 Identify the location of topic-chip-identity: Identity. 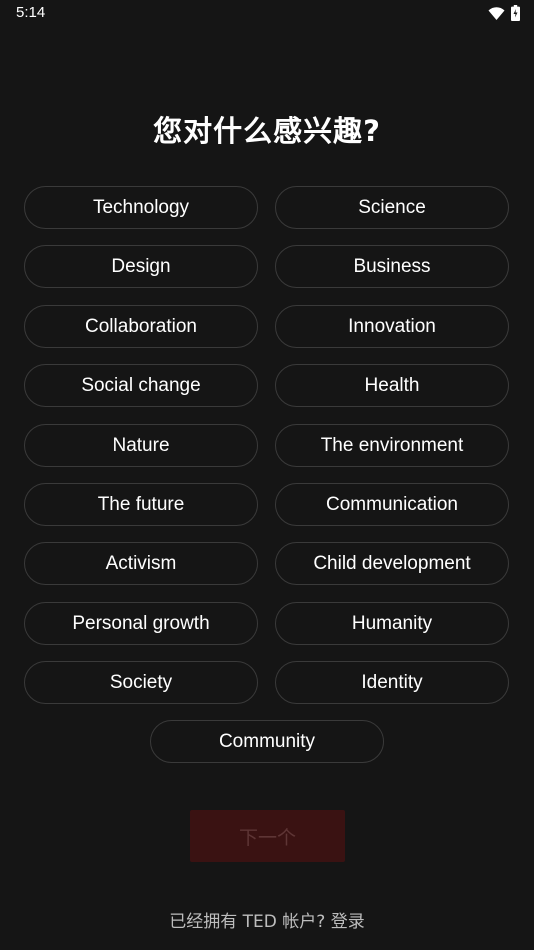
(392, 682).